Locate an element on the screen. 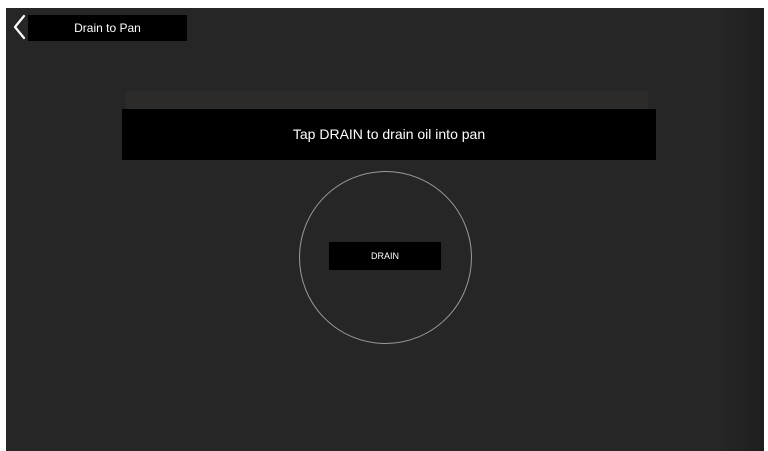 The height and width of the screenshot is (451, 768). chevron-left-icon is located at coordinates (20, 27).